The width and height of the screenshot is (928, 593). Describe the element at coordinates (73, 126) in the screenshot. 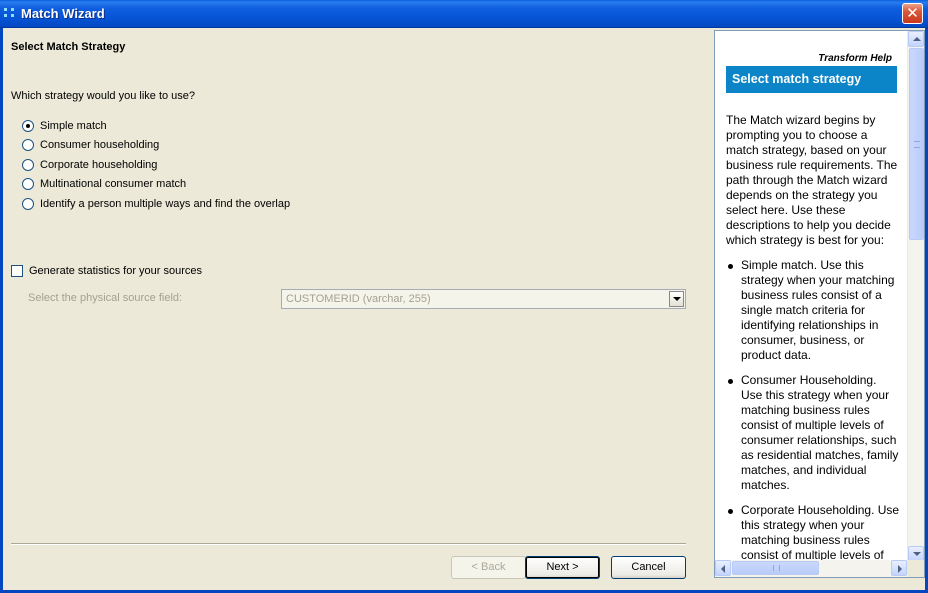

I see `radio-label: Simple match` at that location.